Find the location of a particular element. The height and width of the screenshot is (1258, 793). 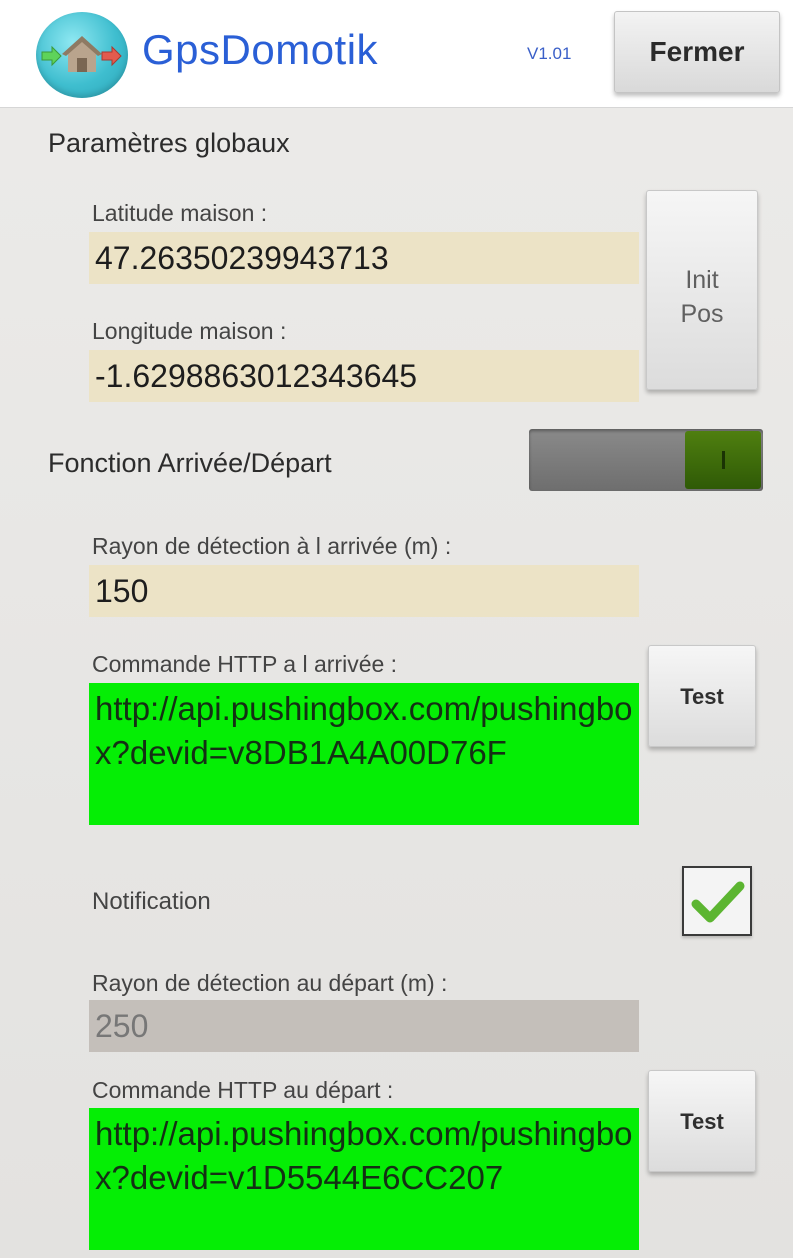

departure-http-label: Commande HTTP au départ : is located at coordinates (243, 1090).